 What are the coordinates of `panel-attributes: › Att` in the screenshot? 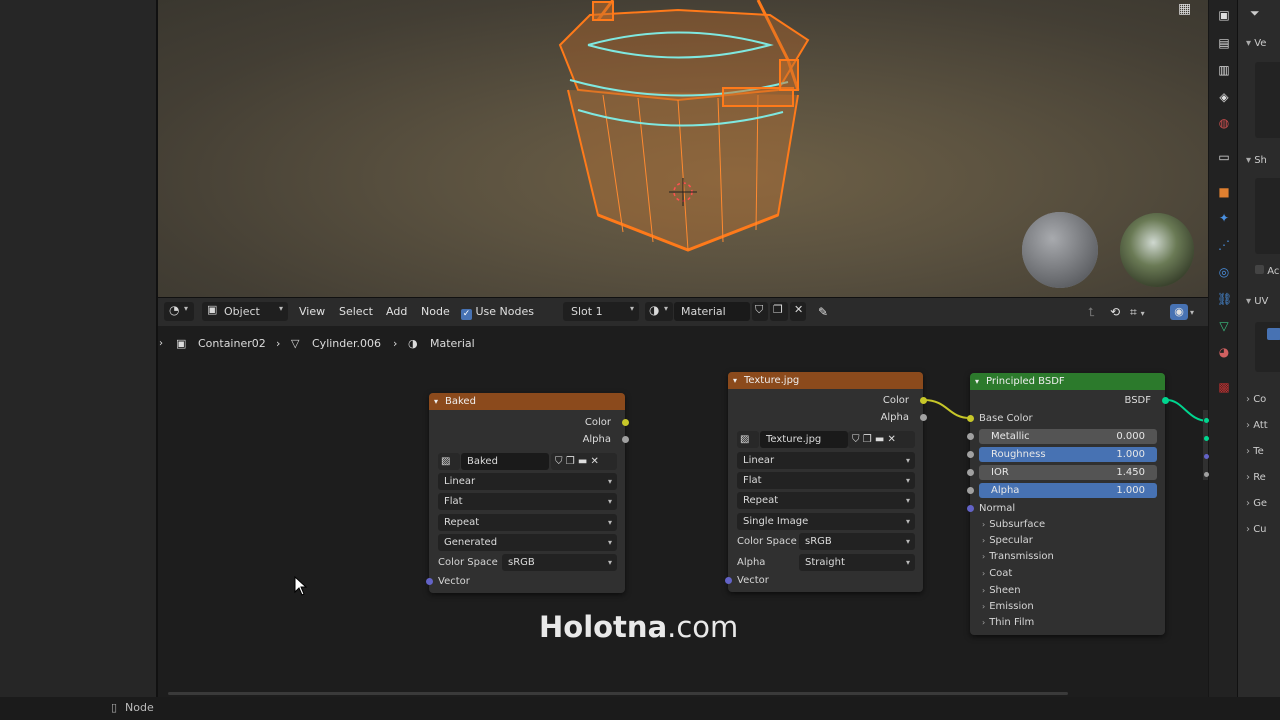 It's located at (1257, 425).